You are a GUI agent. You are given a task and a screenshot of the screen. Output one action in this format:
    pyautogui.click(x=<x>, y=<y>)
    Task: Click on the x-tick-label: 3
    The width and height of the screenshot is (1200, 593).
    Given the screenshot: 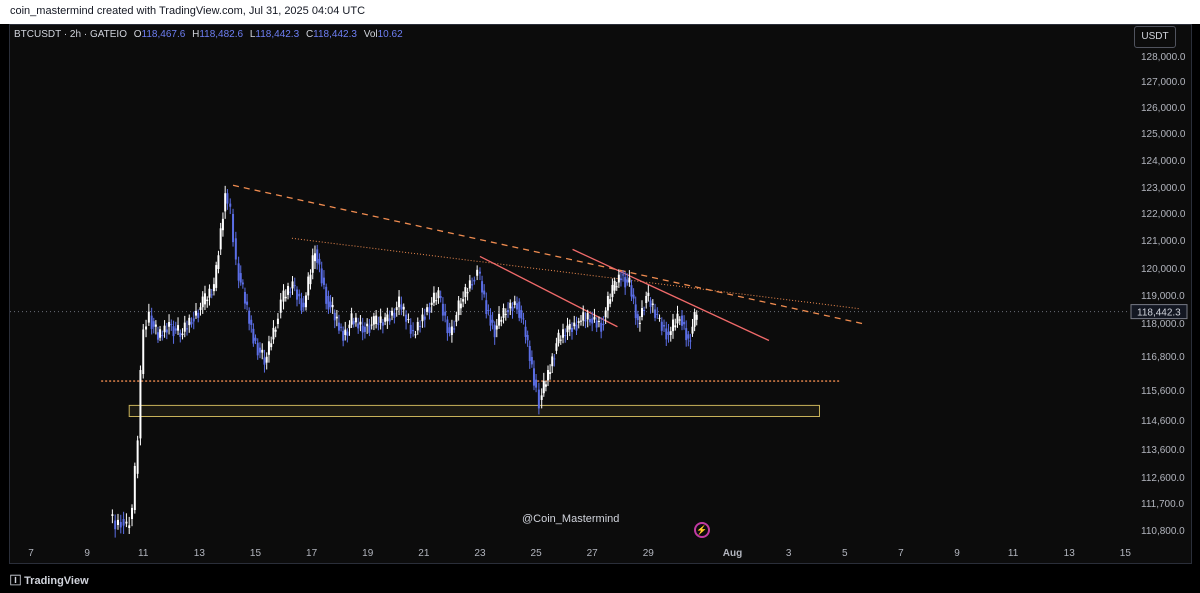 What is the action you would take?
    pyautogui.click(x=789, y=553)
    